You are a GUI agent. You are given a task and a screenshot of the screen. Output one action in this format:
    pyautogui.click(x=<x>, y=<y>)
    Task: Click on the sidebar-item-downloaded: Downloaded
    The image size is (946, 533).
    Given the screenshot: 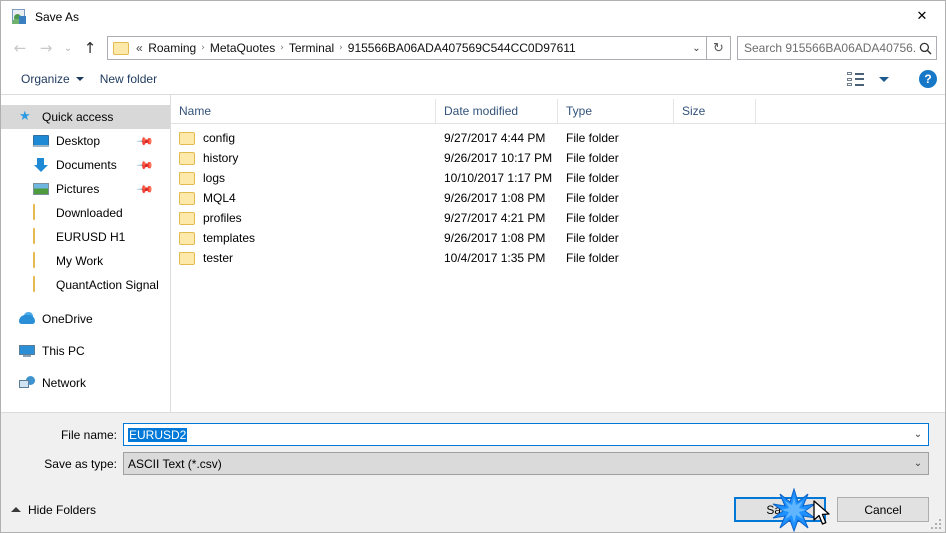 What is the action you would take?
    pyautogui.click(x=85, y=213)
    